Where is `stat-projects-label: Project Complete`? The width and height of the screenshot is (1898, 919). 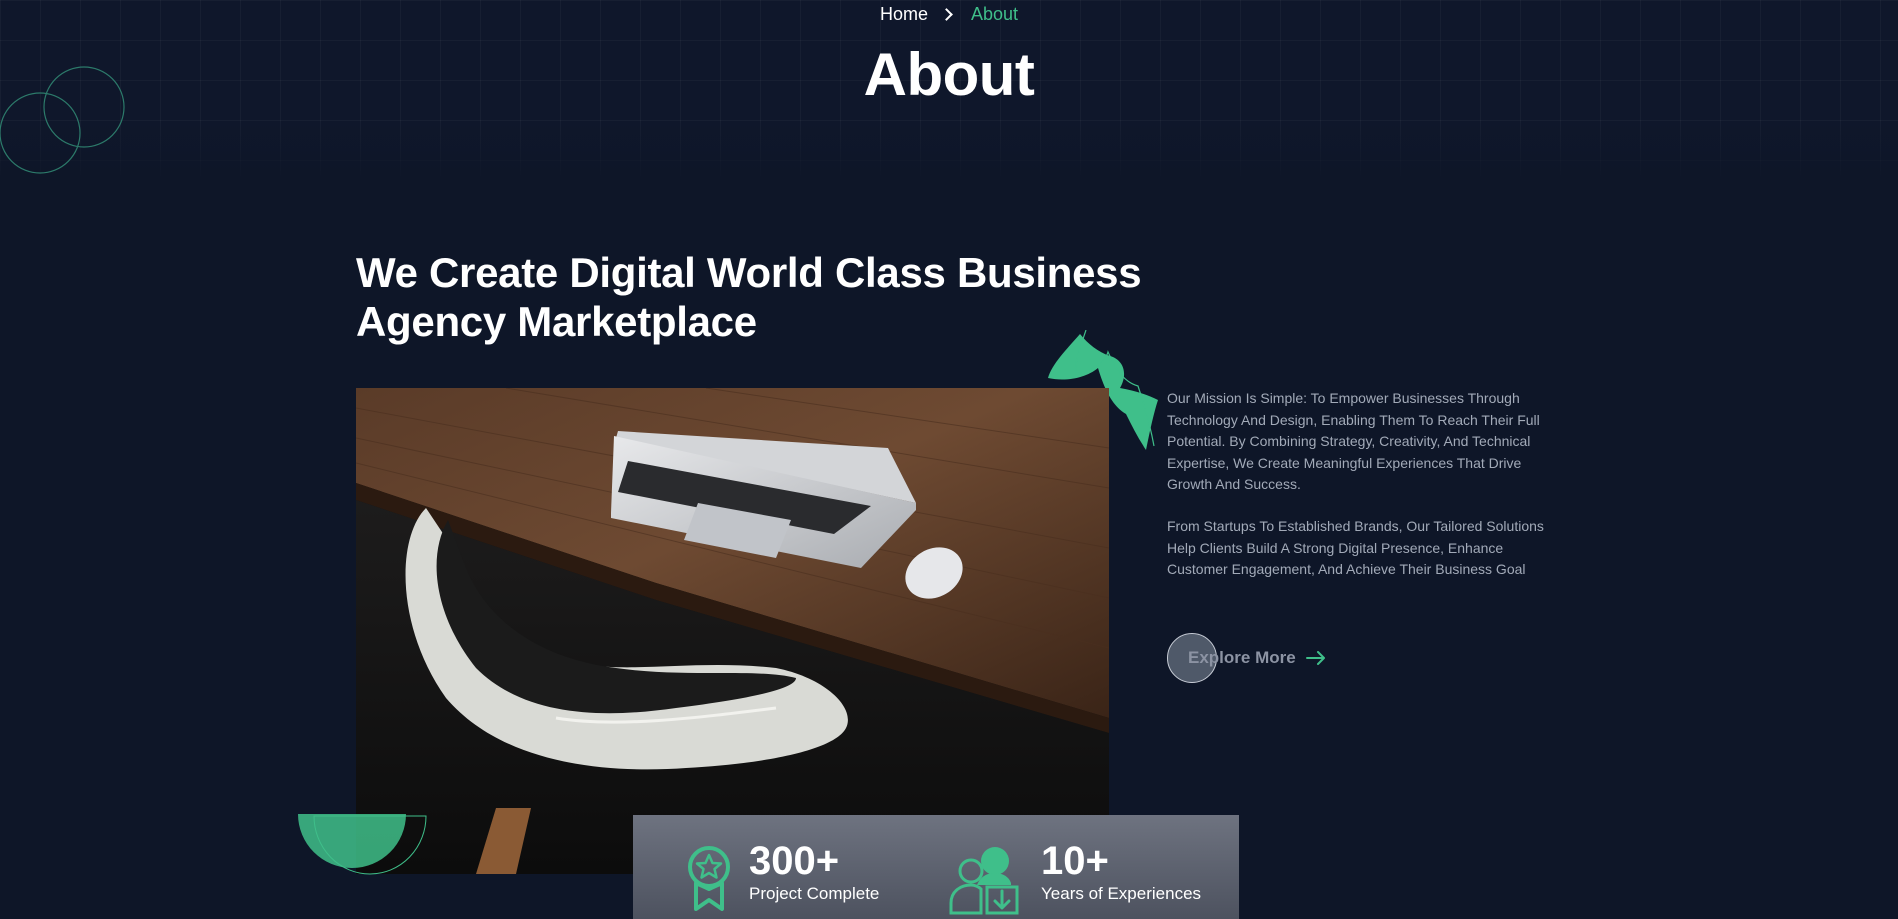
stat-projects-label: Project Complete is located at coordinates (814, 893).